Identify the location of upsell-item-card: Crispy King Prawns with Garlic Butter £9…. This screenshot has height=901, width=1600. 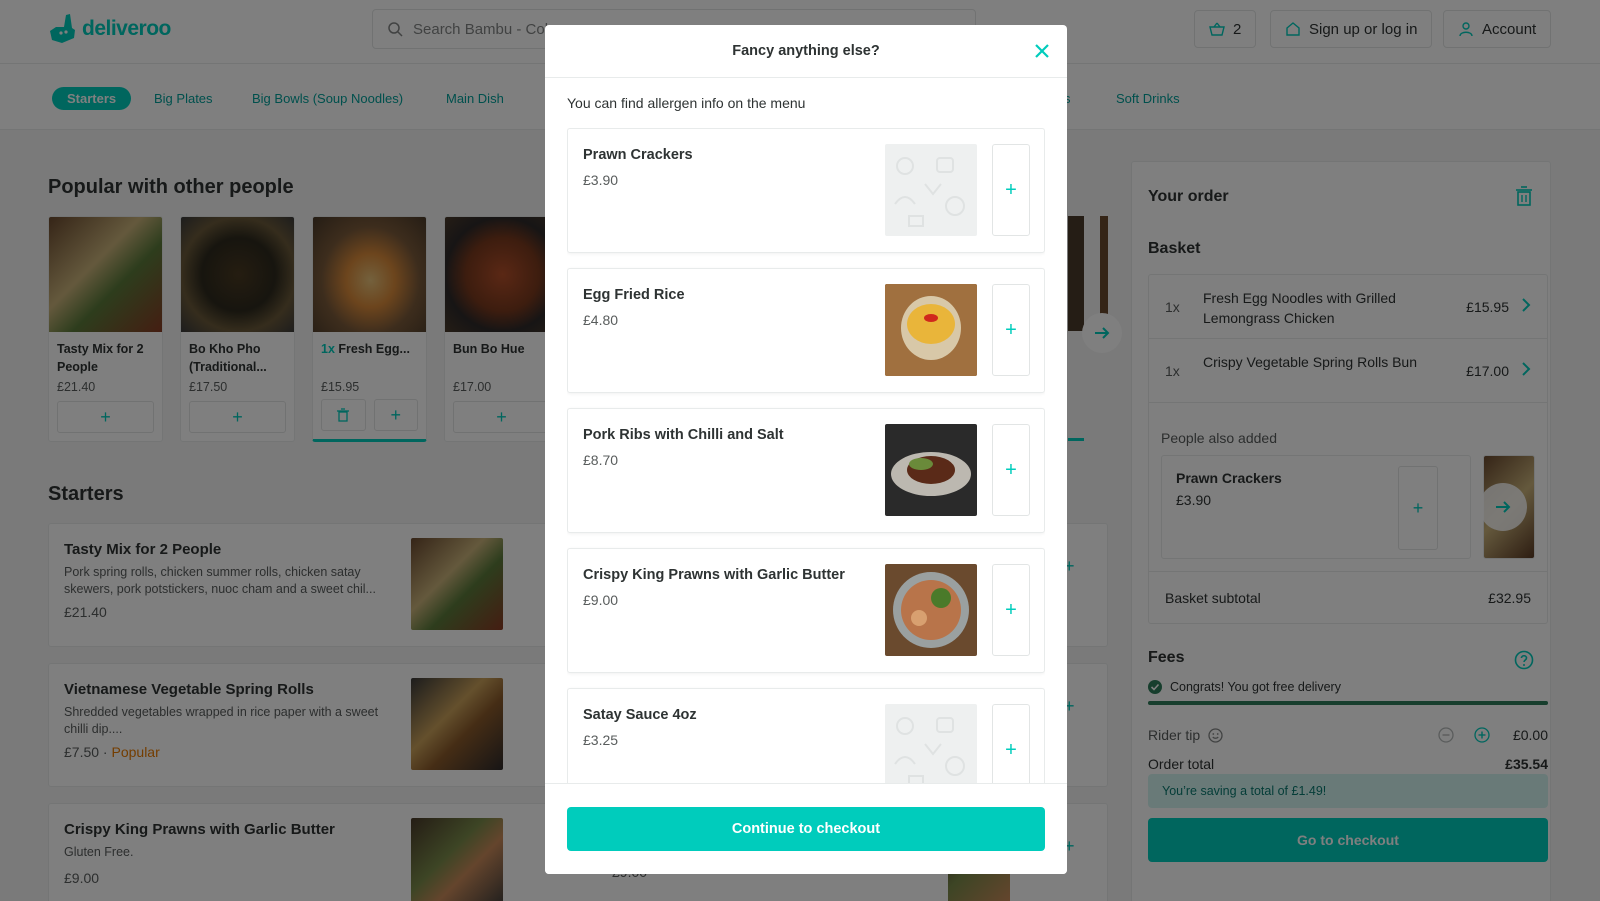
(806, 610).